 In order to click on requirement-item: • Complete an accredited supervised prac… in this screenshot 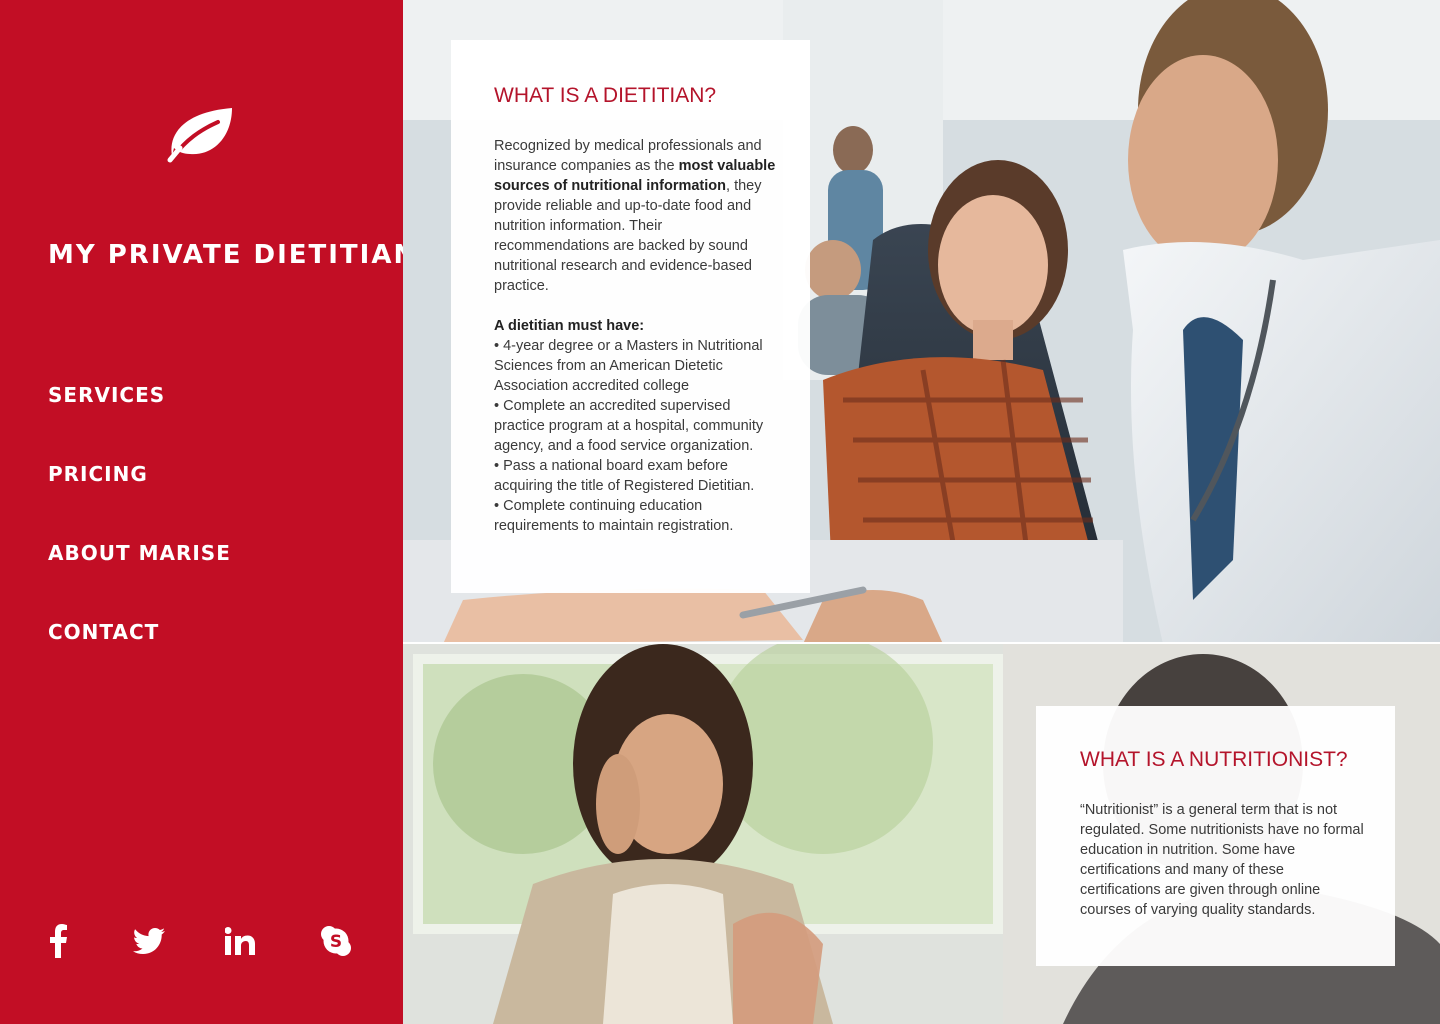, I will do `click(629, 426)`.